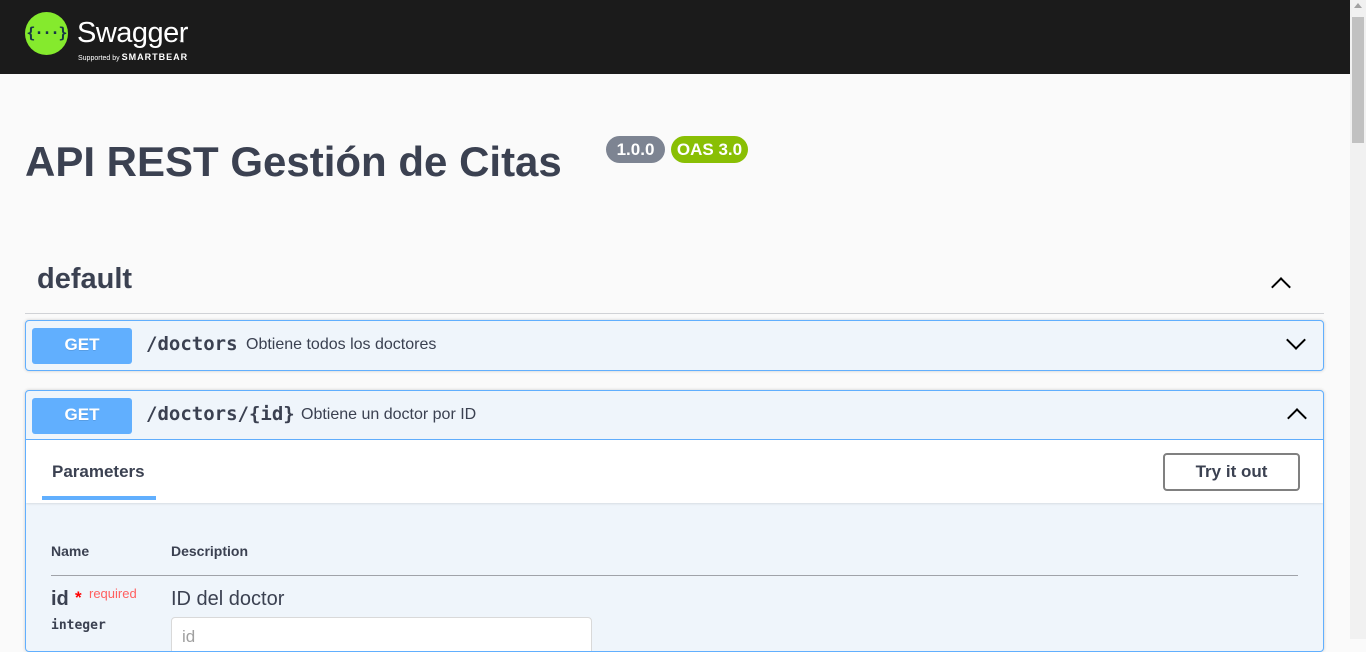 This screenshot has height=652, width=1366. I want to click on logo-glyph: {···}, so click(46, 33).